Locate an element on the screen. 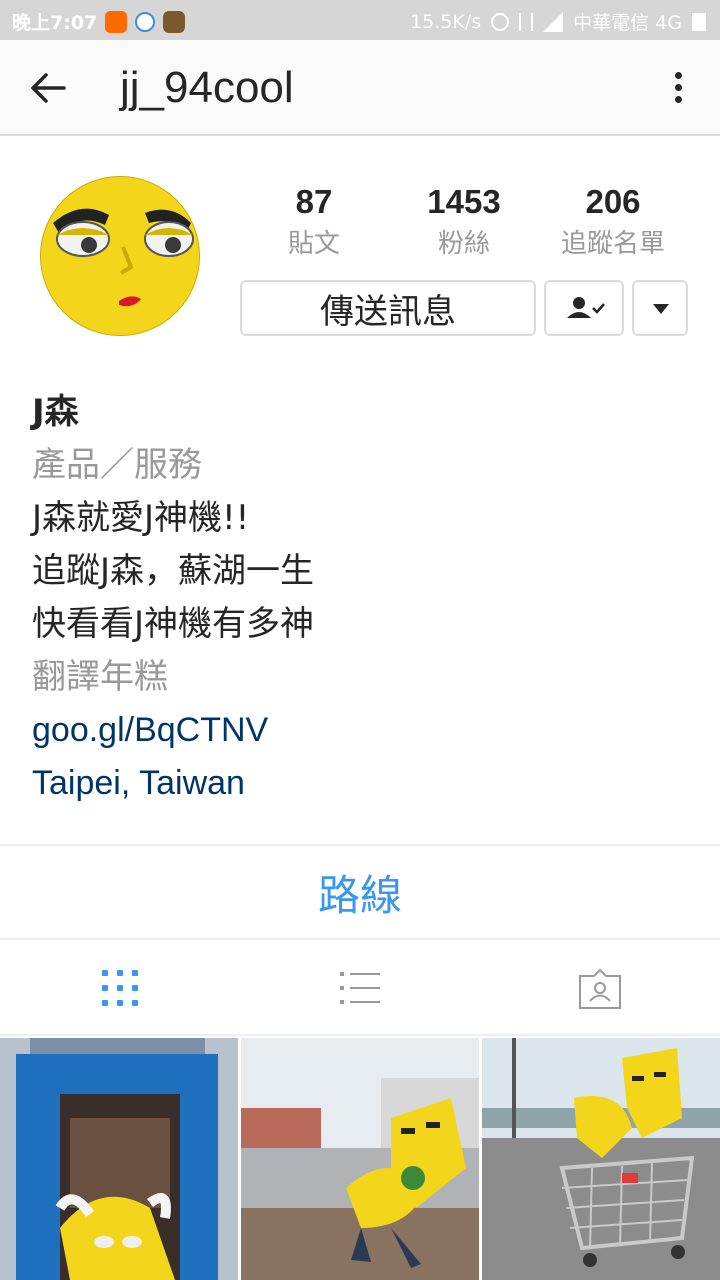  bio-line: 快看看J神機有多神 is located at coordinates (173, 624).